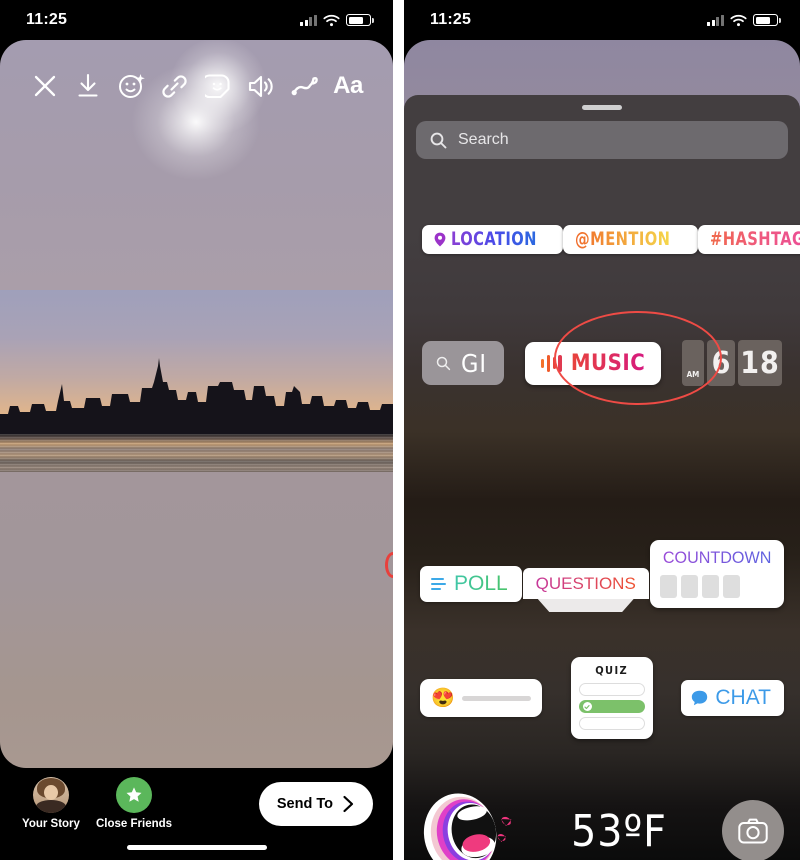 The width and height of the screenshot is (800, 860). Describe the element at coordinates (474, 363) in the screenshot. I see `gif-label: GI` at that location.